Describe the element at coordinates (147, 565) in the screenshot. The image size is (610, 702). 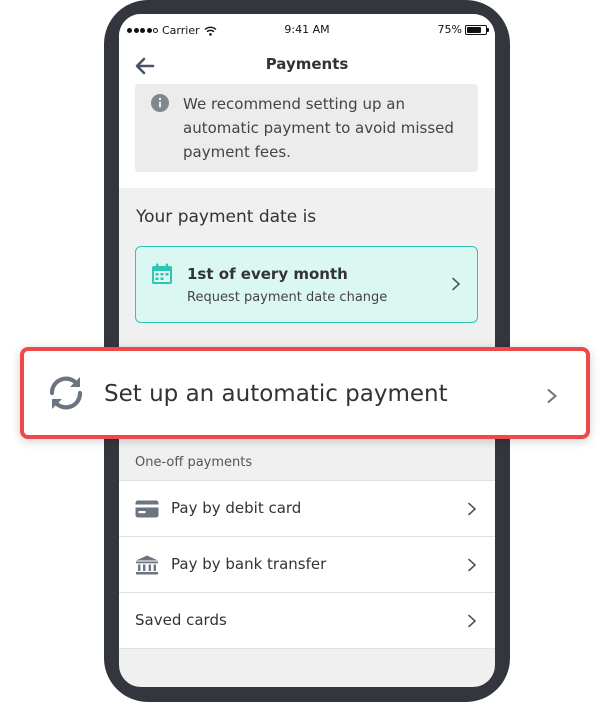
I see `bank-icon` at that location.